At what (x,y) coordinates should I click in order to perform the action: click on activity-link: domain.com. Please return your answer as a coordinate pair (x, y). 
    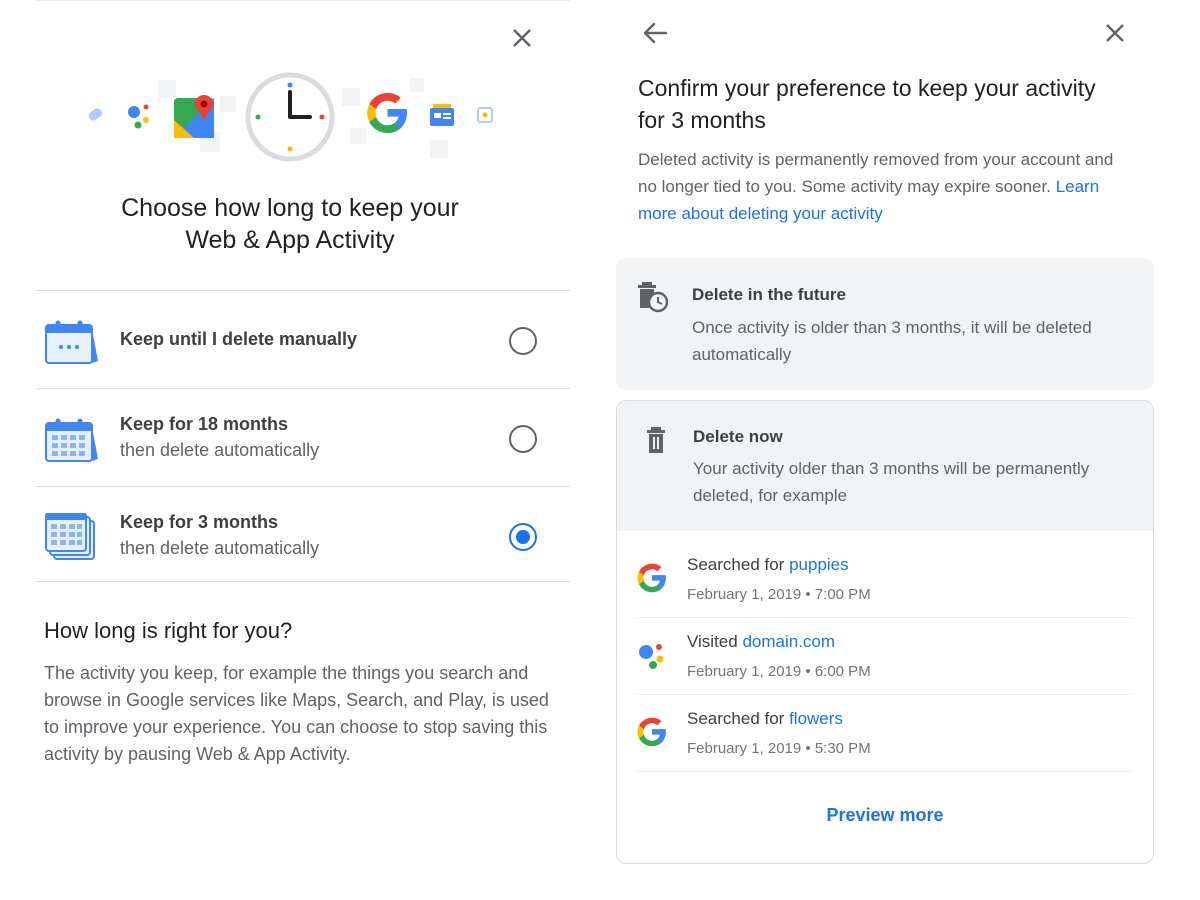
    Looking at the image, I should click on (788, 641).